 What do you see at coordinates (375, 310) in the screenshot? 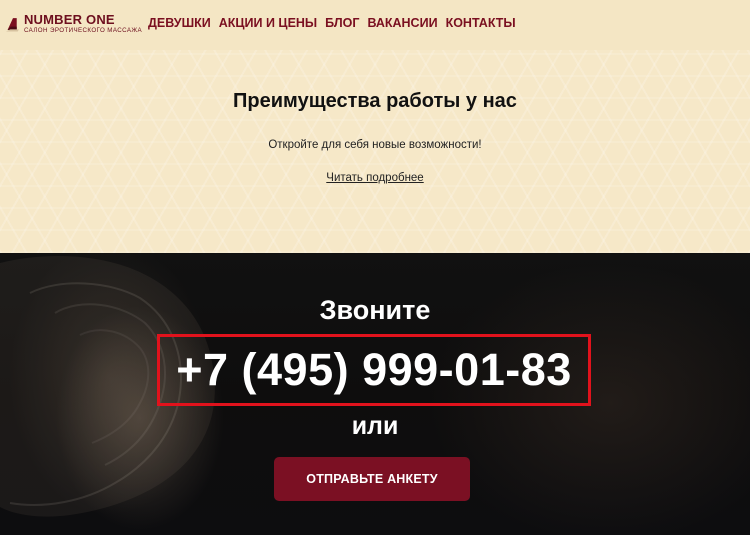
I see `call-title: Звоните` at bounding box center [375, 310].